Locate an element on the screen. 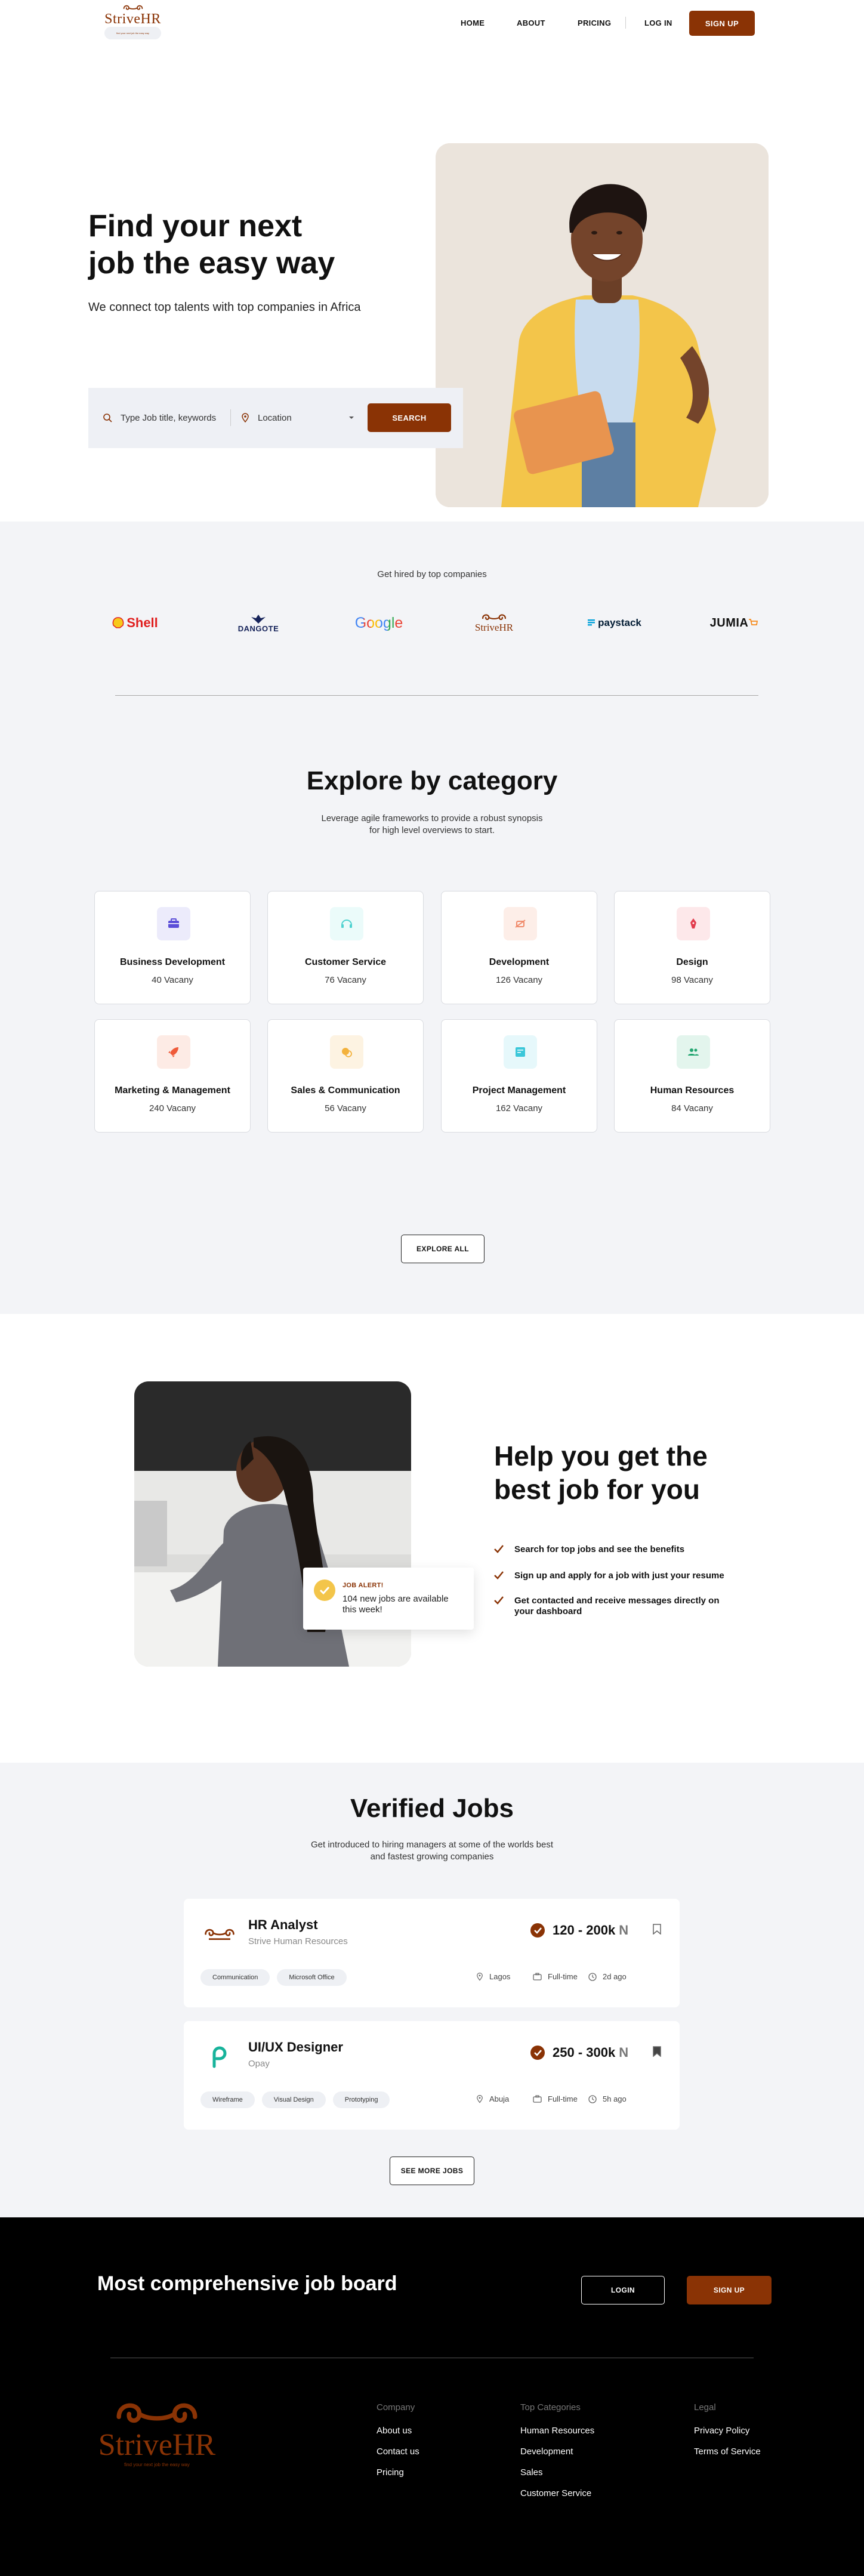  search-button: SEARCH is located at coordinates (409, 418).